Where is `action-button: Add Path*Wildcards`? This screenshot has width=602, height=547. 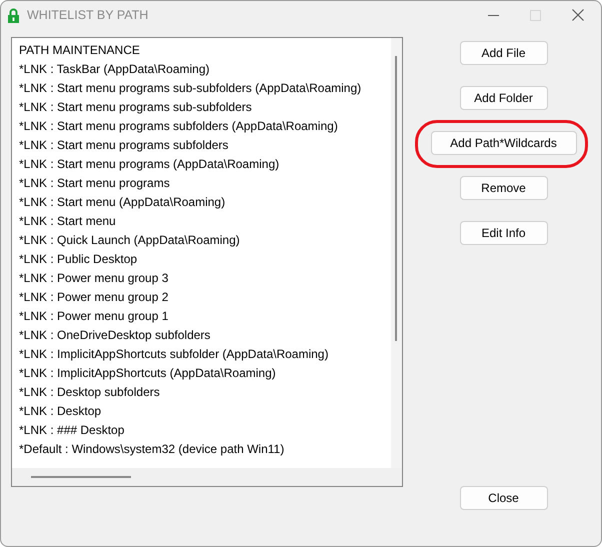 action-button: Add Path*Wildcards is located at coordinates (503, 143).